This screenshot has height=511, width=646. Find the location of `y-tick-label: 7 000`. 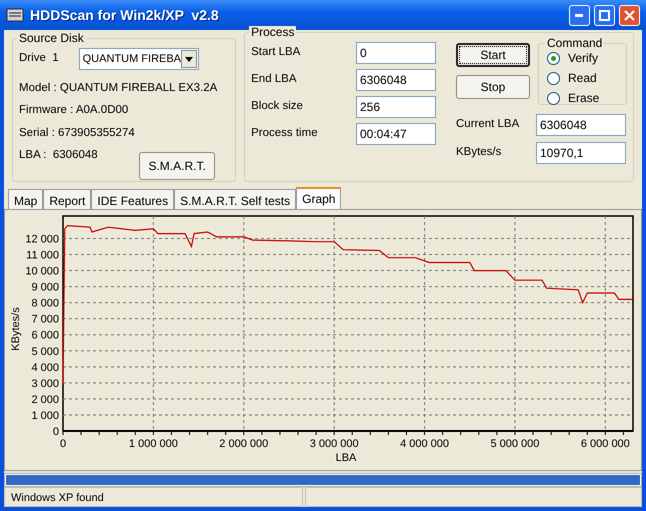

y-tick-label: 7 000 is located at coordinates (45, 320).